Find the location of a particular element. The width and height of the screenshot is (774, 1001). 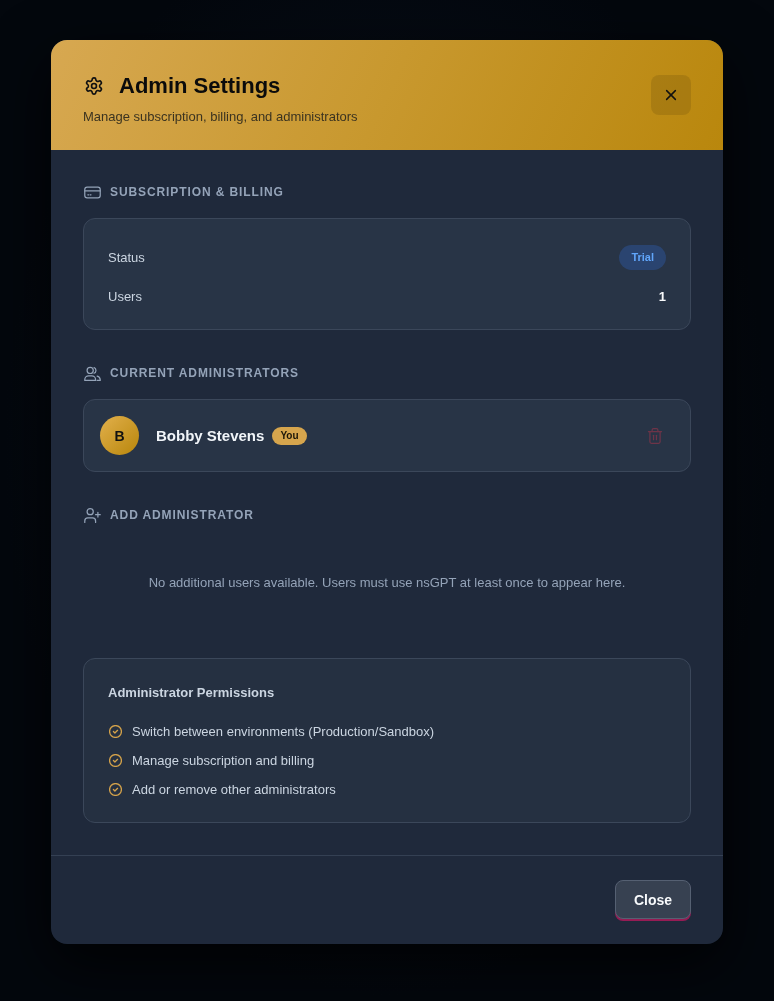

add-user-icon is located at coordinates (92, 515).